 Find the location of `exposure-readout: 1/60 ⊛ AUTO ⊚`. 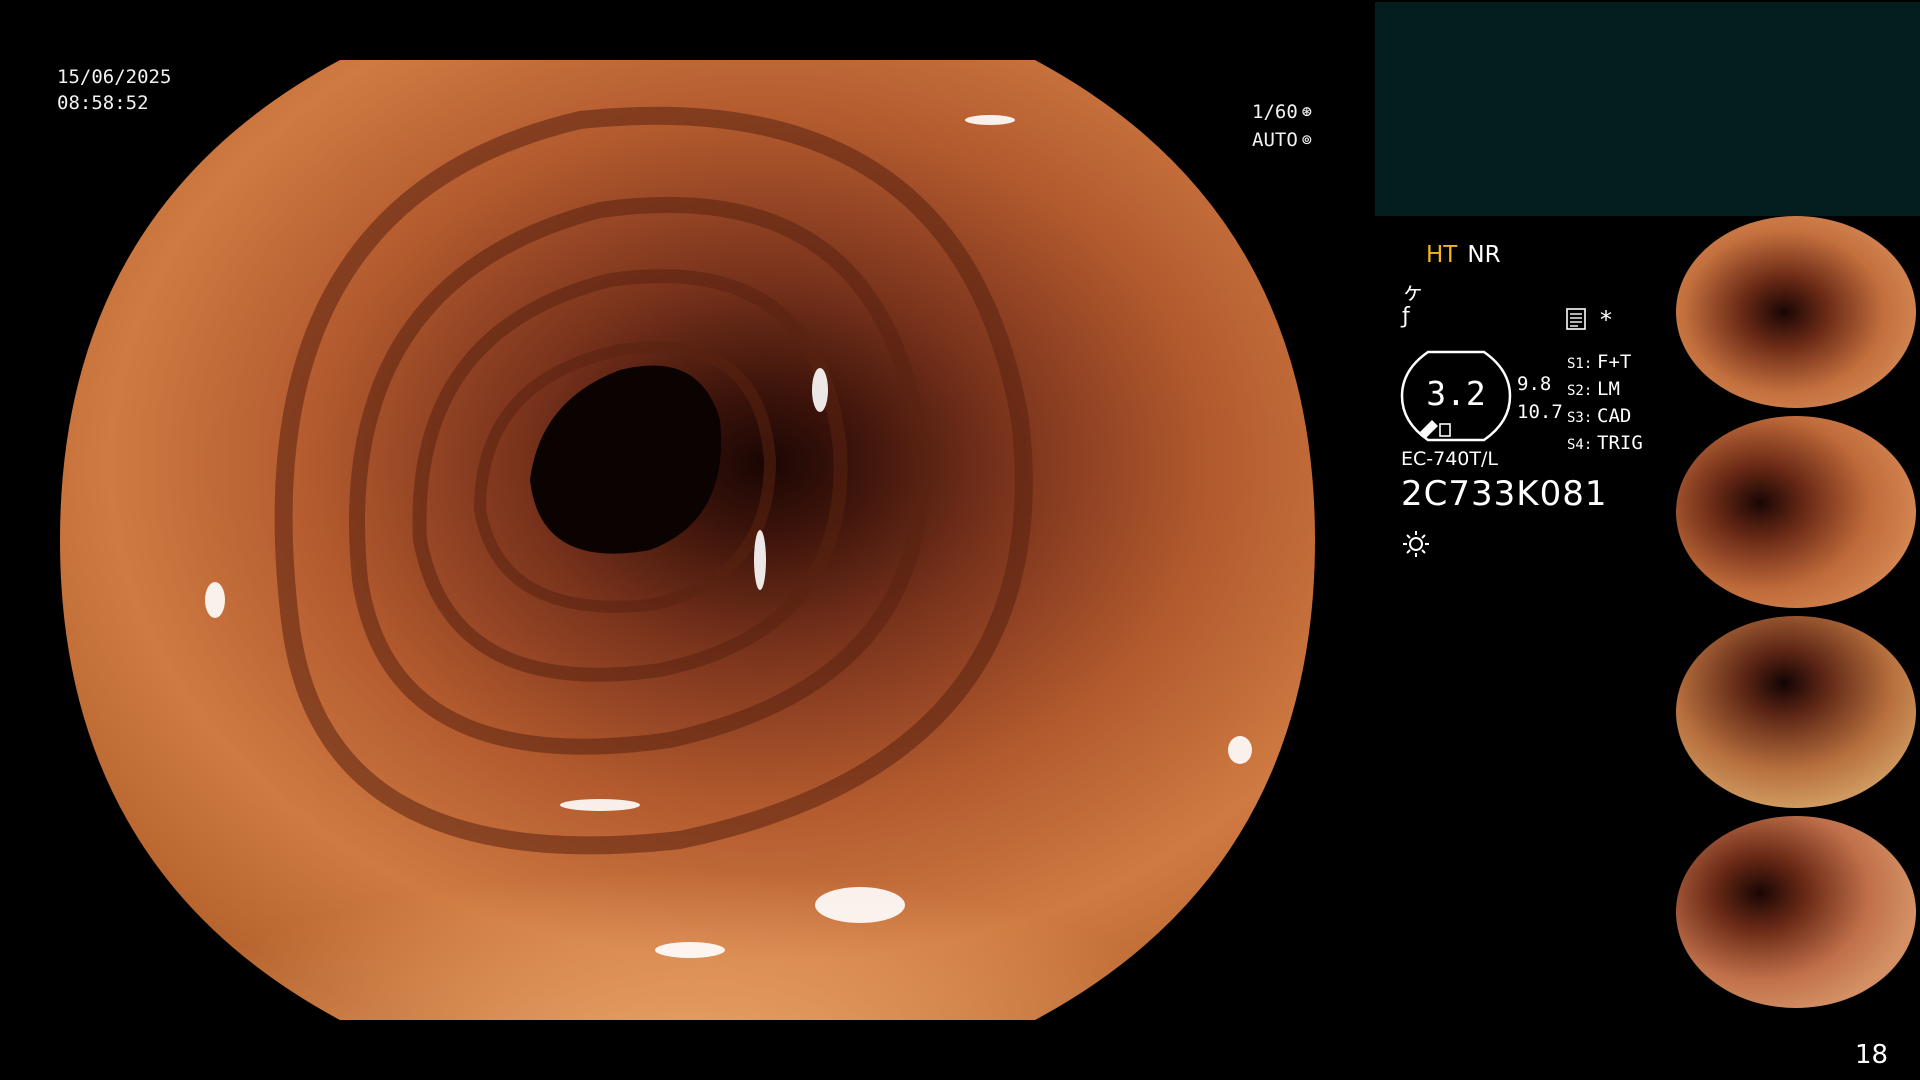

exposure-readout: 1/60 ⊛ AUTO ⊚ is located at coordinates (1282, 126).